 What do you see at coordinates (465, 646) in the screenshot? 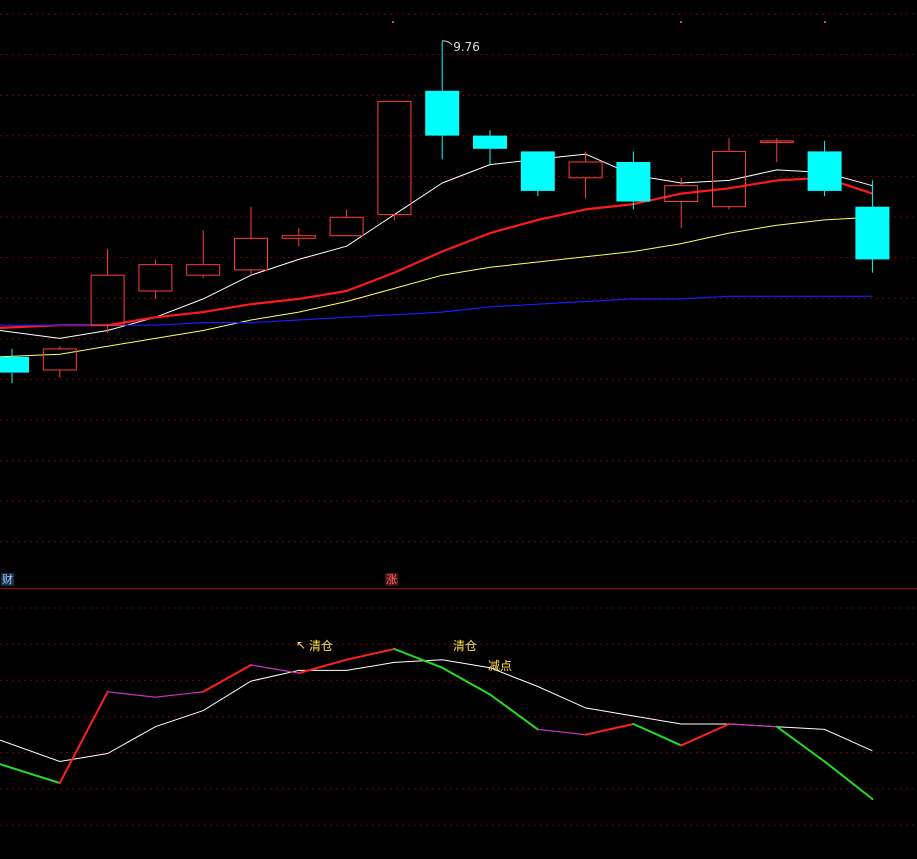
I see `annotation-clear-position-2: 清仓` at bounding box center [465, 646].